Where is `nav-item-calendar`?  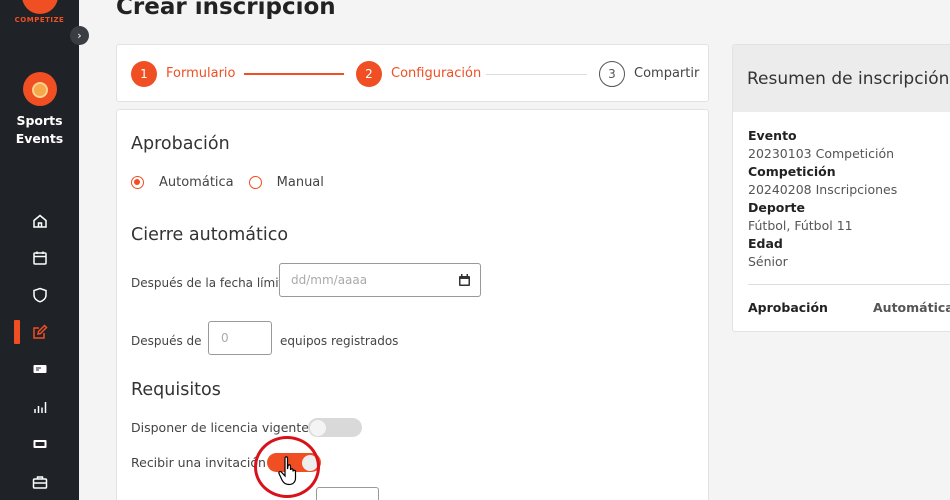
nav-item-calendar is located at coordinates (39, 258).